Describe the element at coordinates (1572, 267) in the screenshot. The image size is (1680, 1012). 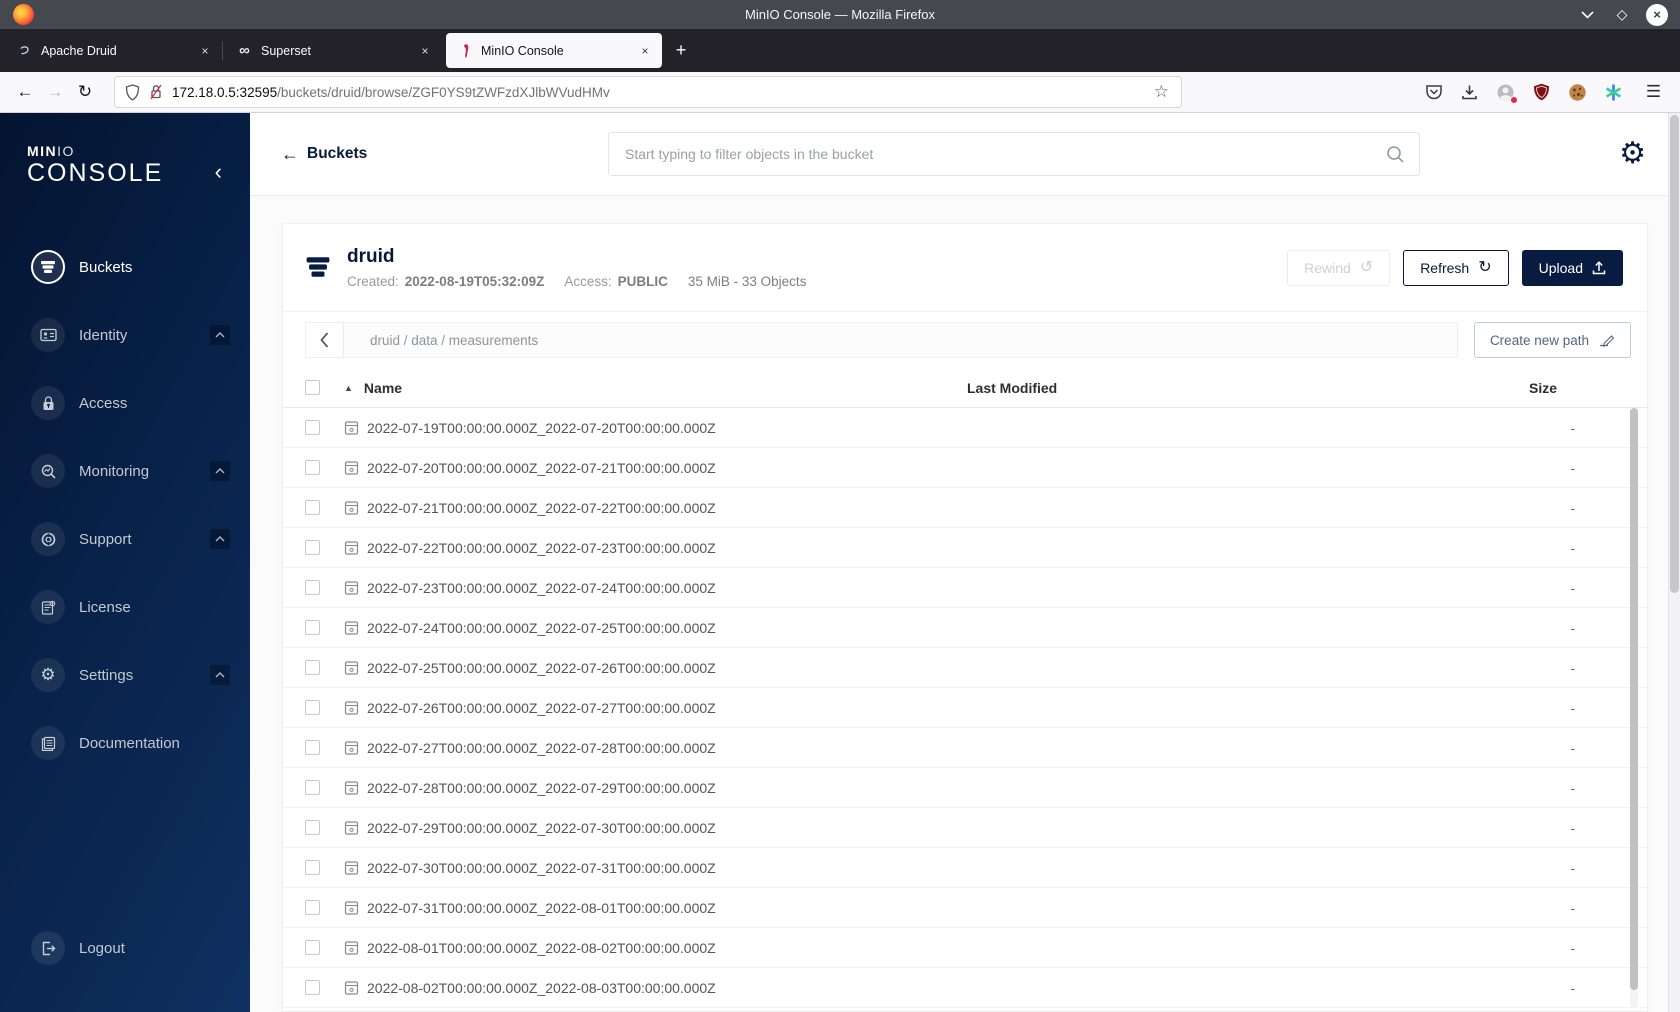
I see `upload-button: Upload` at that location.